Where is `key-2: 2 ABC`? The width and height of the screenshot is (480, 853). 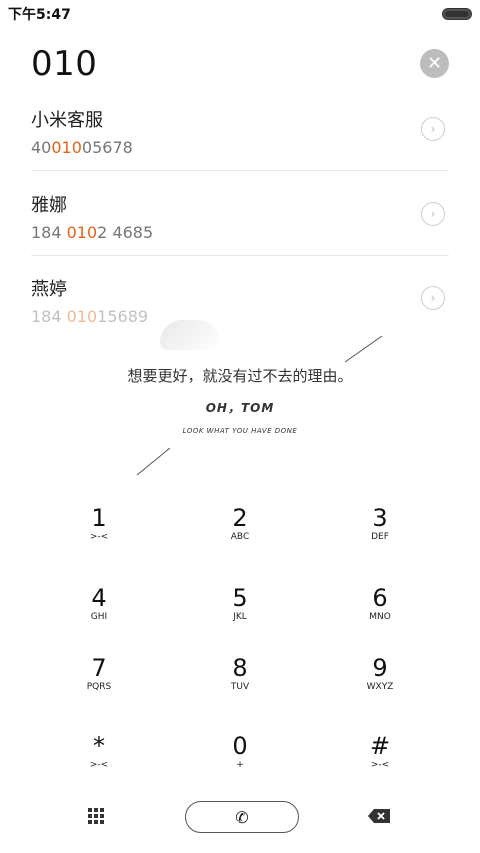 key-2: 2 ABC is located at coordinates (240, 523).